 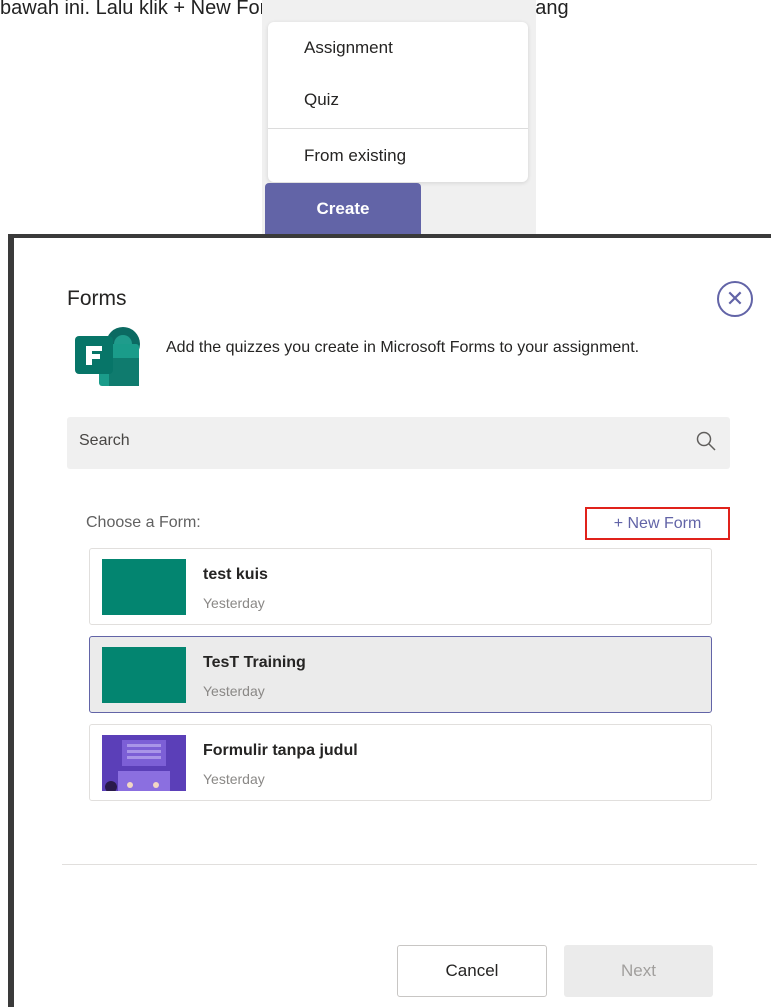 I want to click on form-illustration-thumbnail, so click(x=144, y=763).